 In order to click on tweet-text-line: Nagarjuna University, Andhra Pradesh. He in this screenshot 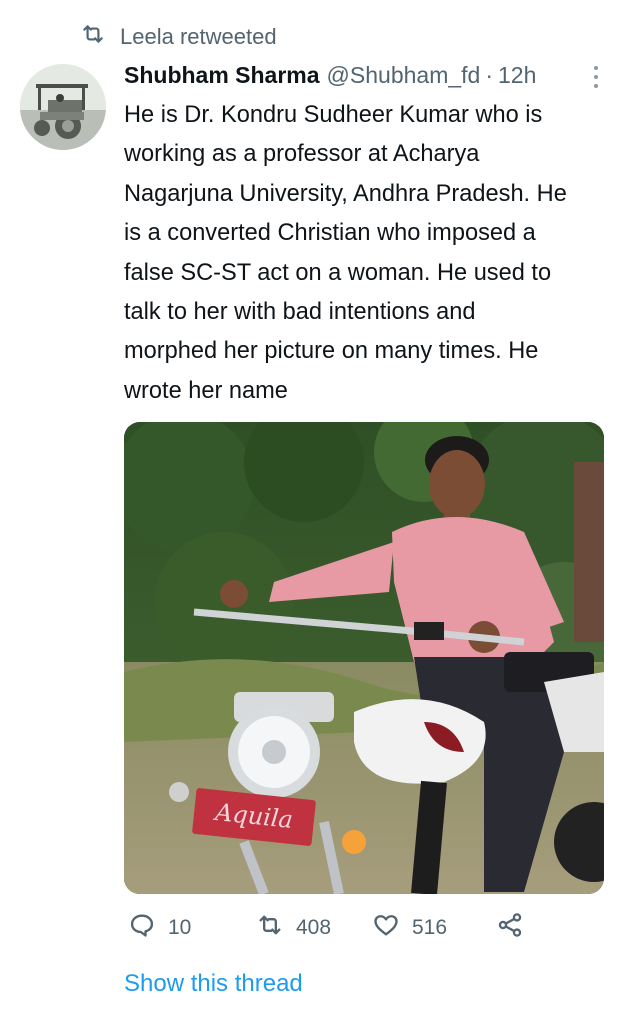, I will do `click(345, 193)`.